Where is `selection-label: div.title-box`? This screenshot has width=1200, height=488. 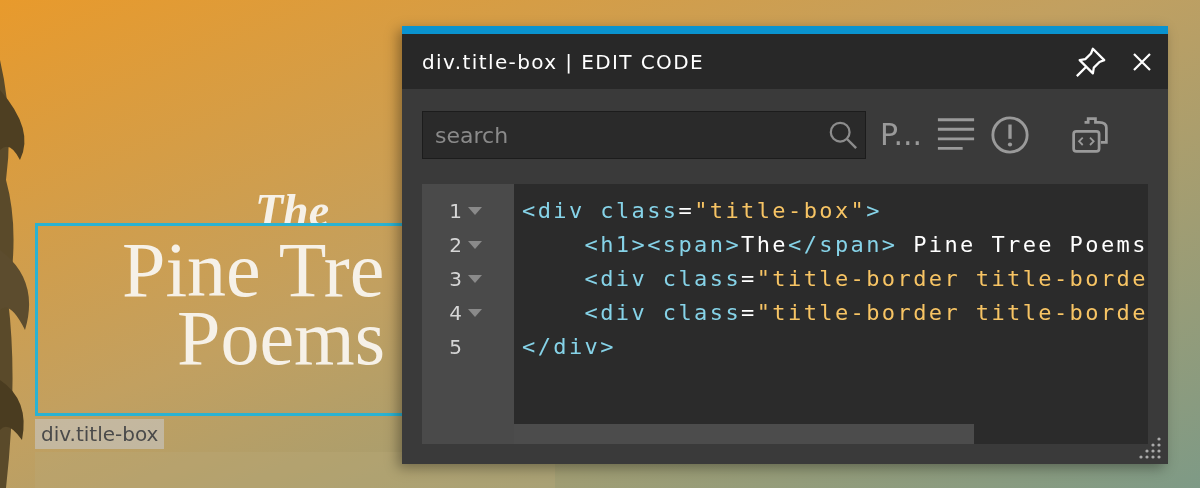 selection-label: div.title-box is located at coordinates (100, 434).